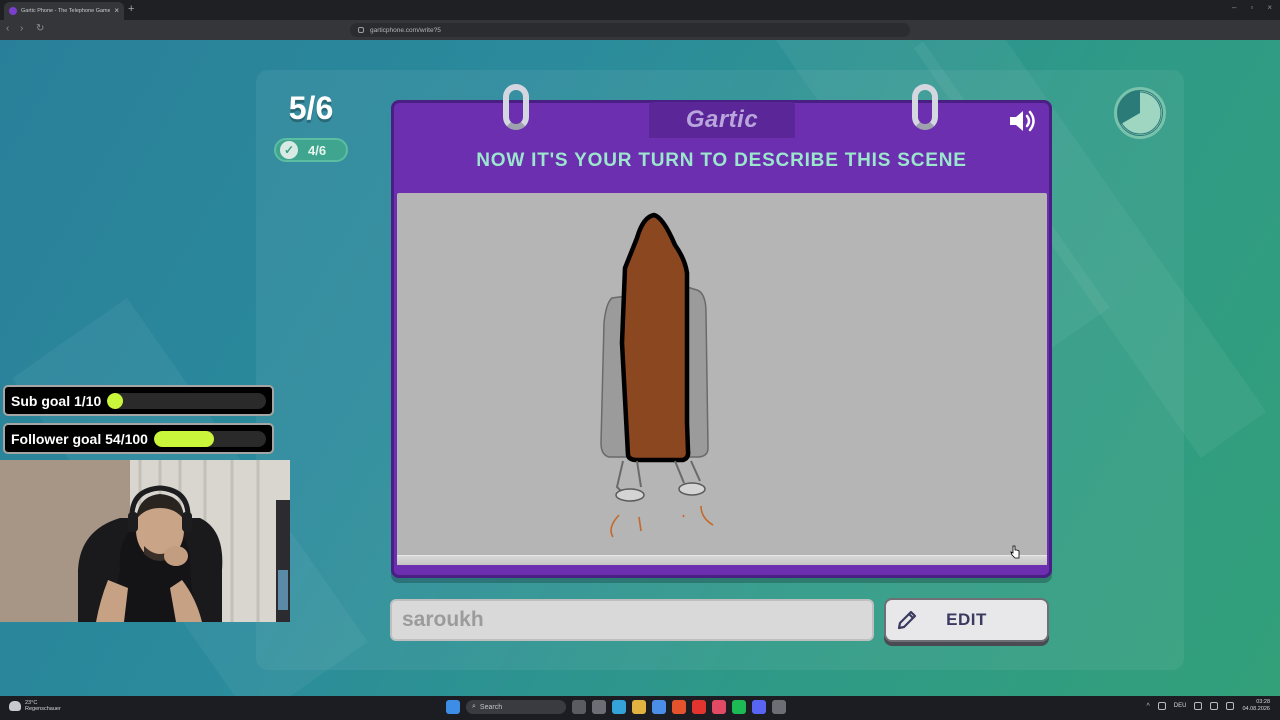 The width and height of the screenshot is (1280, 720). I want to click on back-icon: ‹, so click(7, 29).